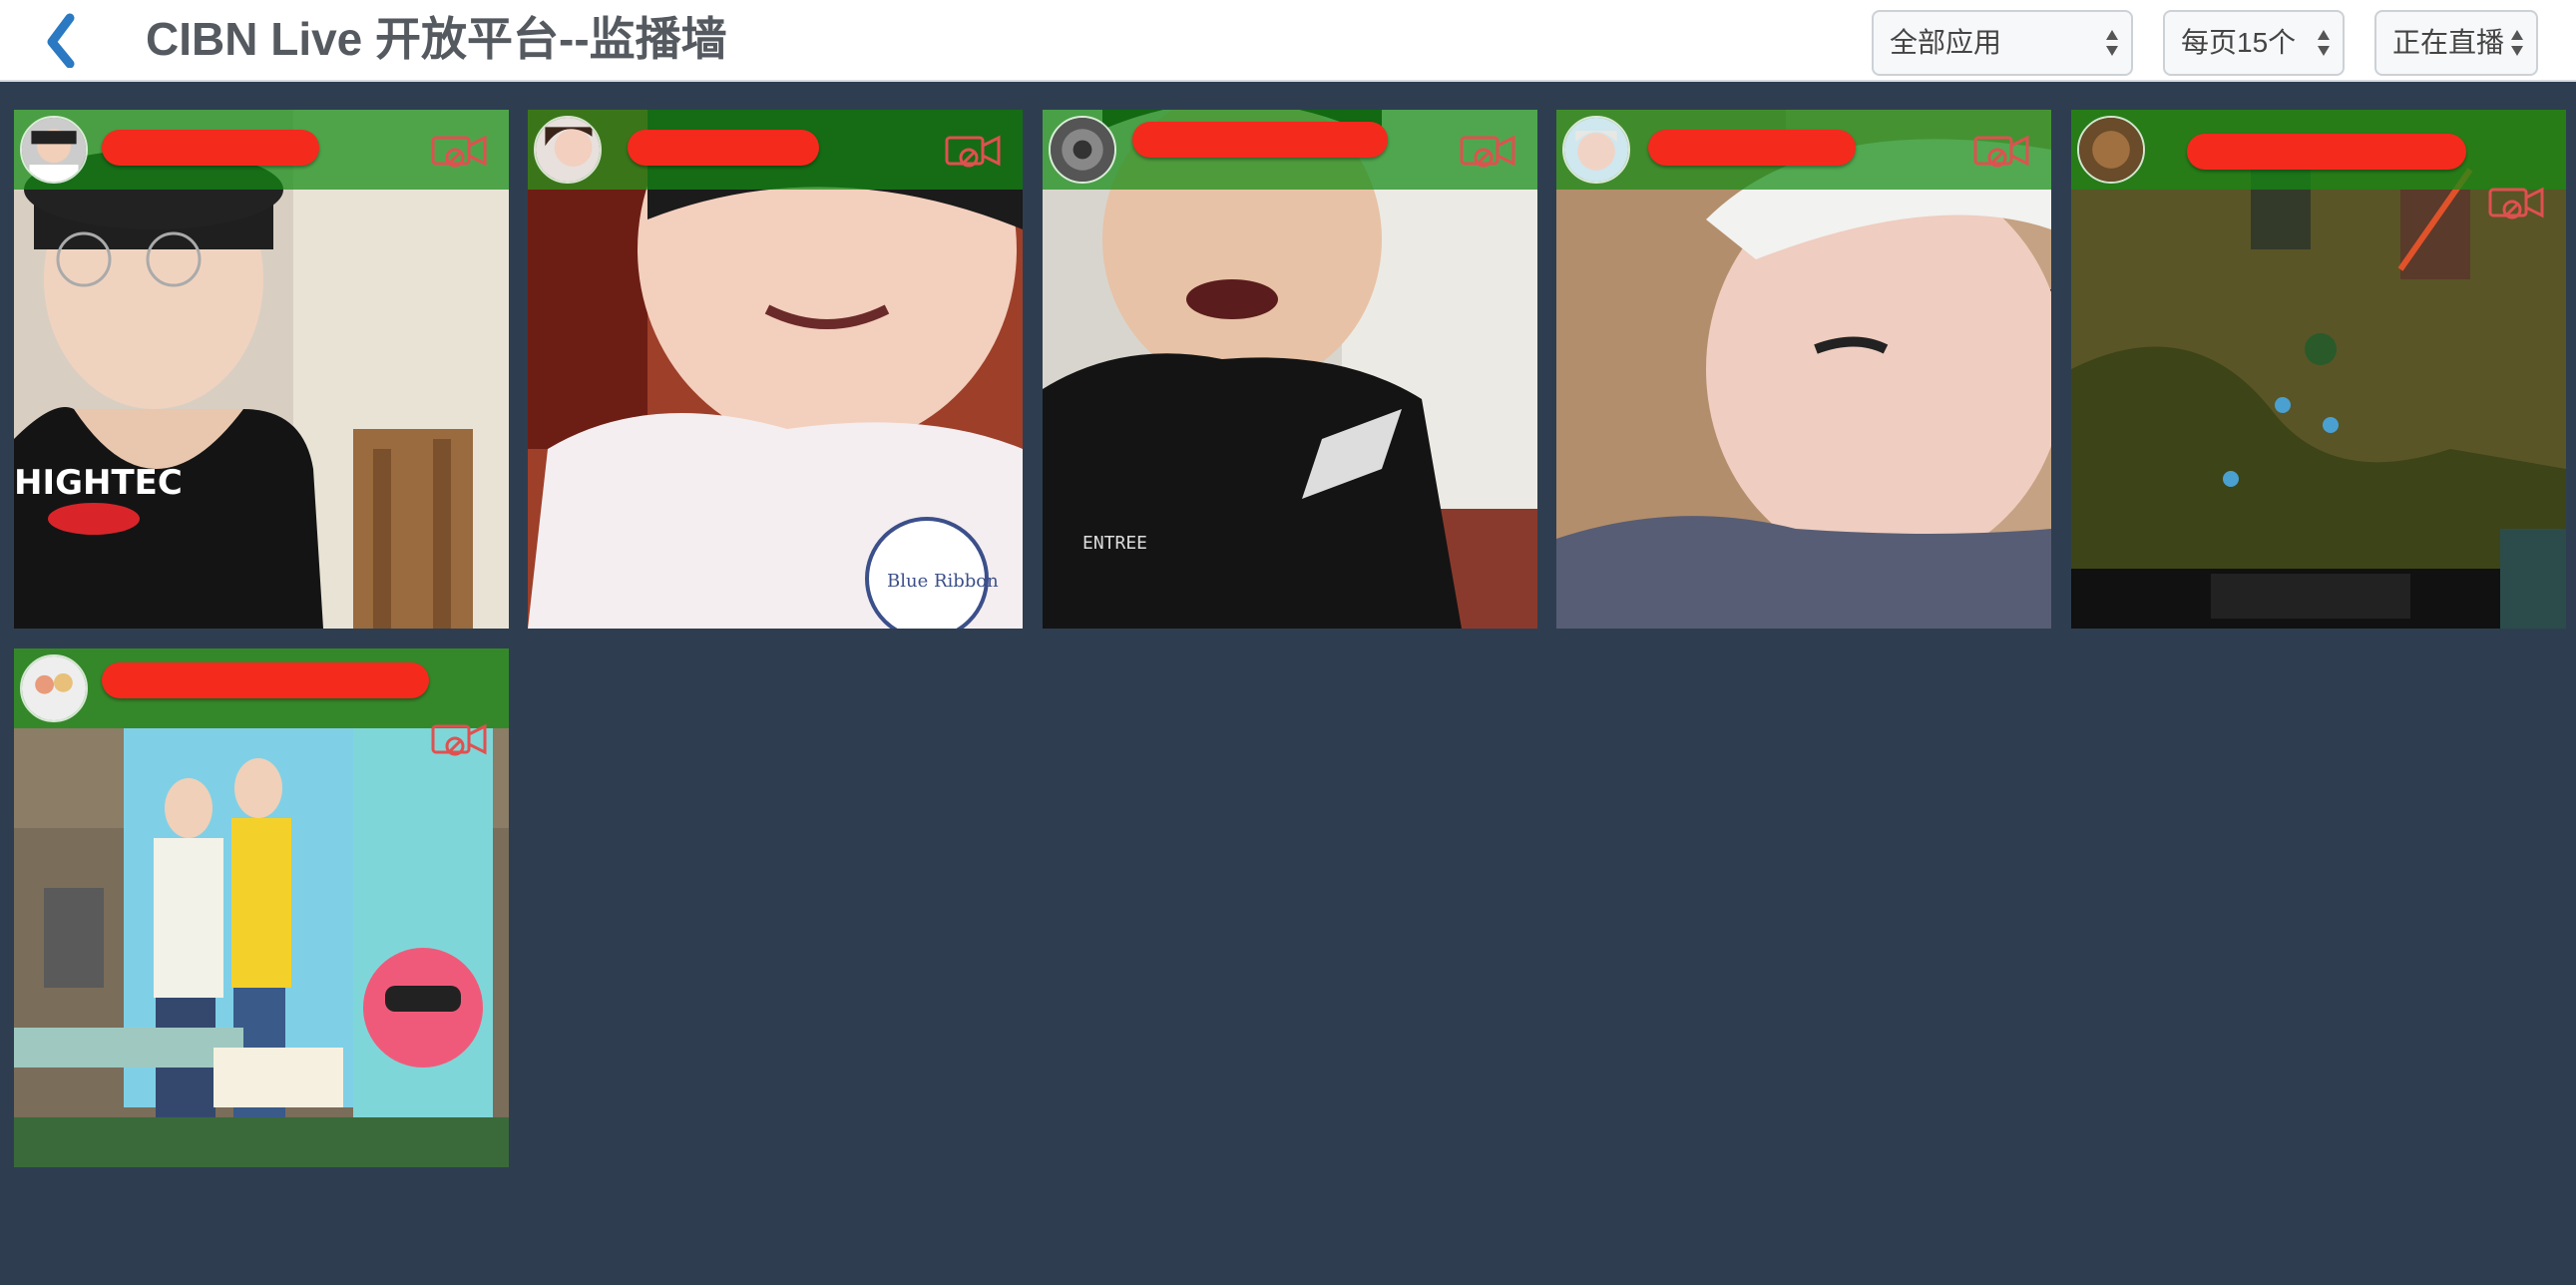  Describe the element at coordinates (775, 369) in the screenshot. I see `stream-tile: Blue Ribbon` at that location.